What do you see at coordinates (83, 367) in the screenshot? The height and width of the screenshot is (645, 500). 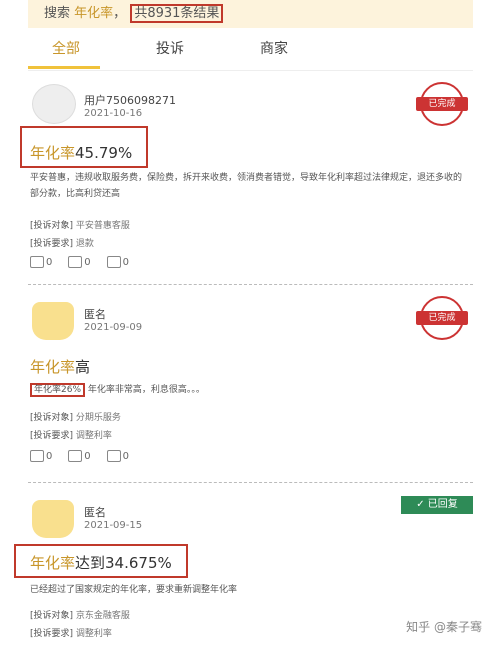 I see `title-rest: 高` at bounding box center [83, 367].